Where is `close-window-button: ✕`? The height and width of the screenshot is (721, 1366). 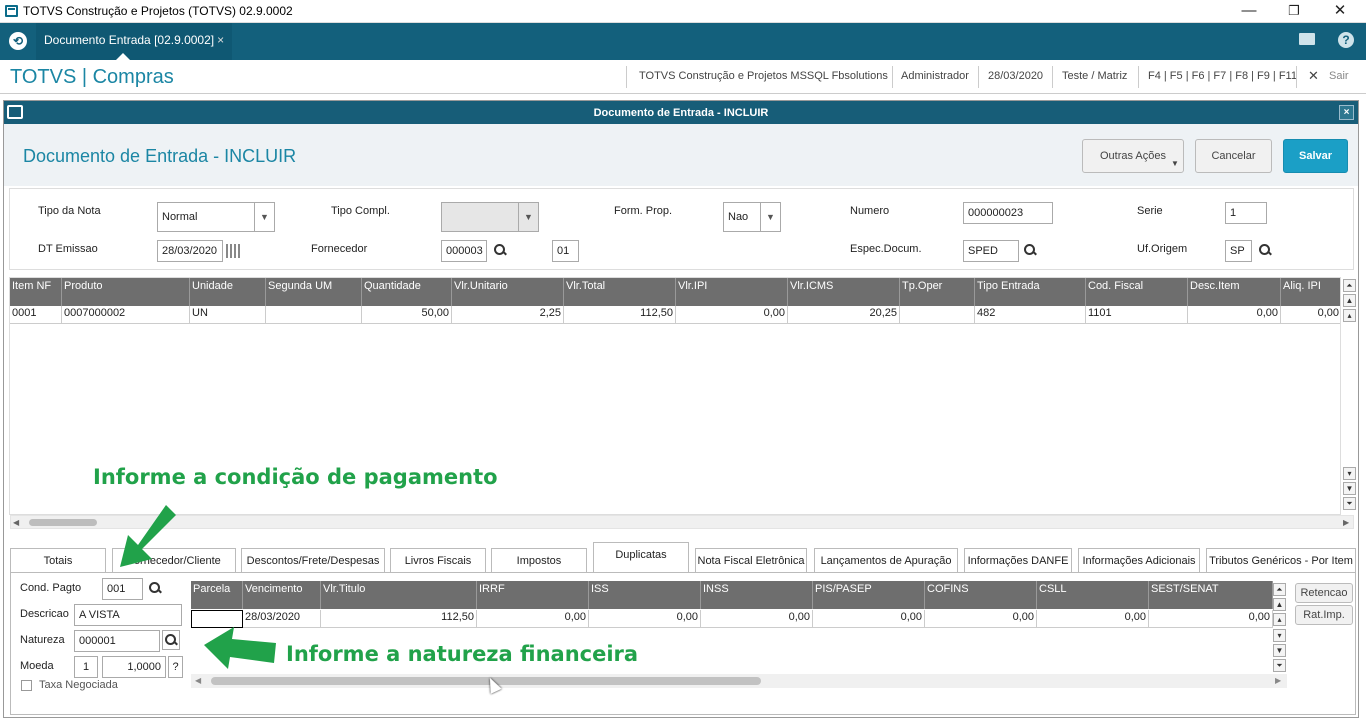 close-window-button: ✕ is located at coordinates (1340, 11).